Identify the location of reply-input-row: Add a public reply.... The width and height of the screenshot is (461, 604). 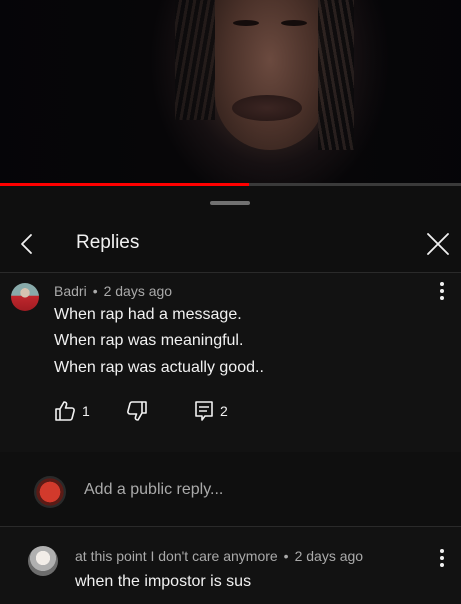
(230, 490).